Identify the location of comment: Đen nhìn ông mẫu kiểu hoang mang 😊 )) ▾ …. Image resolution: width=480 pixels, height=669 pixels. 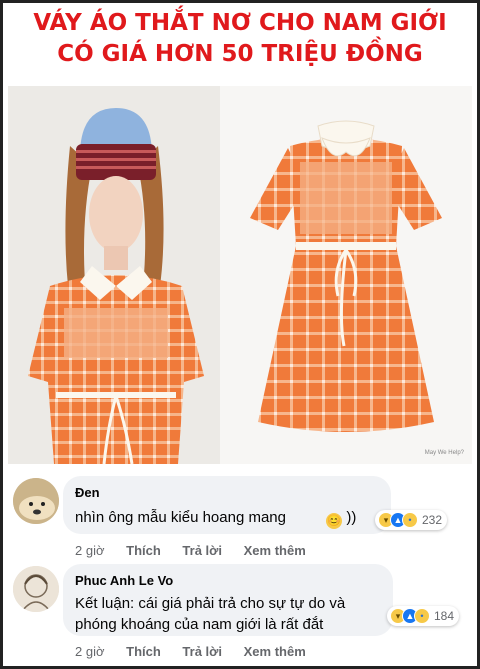
(240, 518).